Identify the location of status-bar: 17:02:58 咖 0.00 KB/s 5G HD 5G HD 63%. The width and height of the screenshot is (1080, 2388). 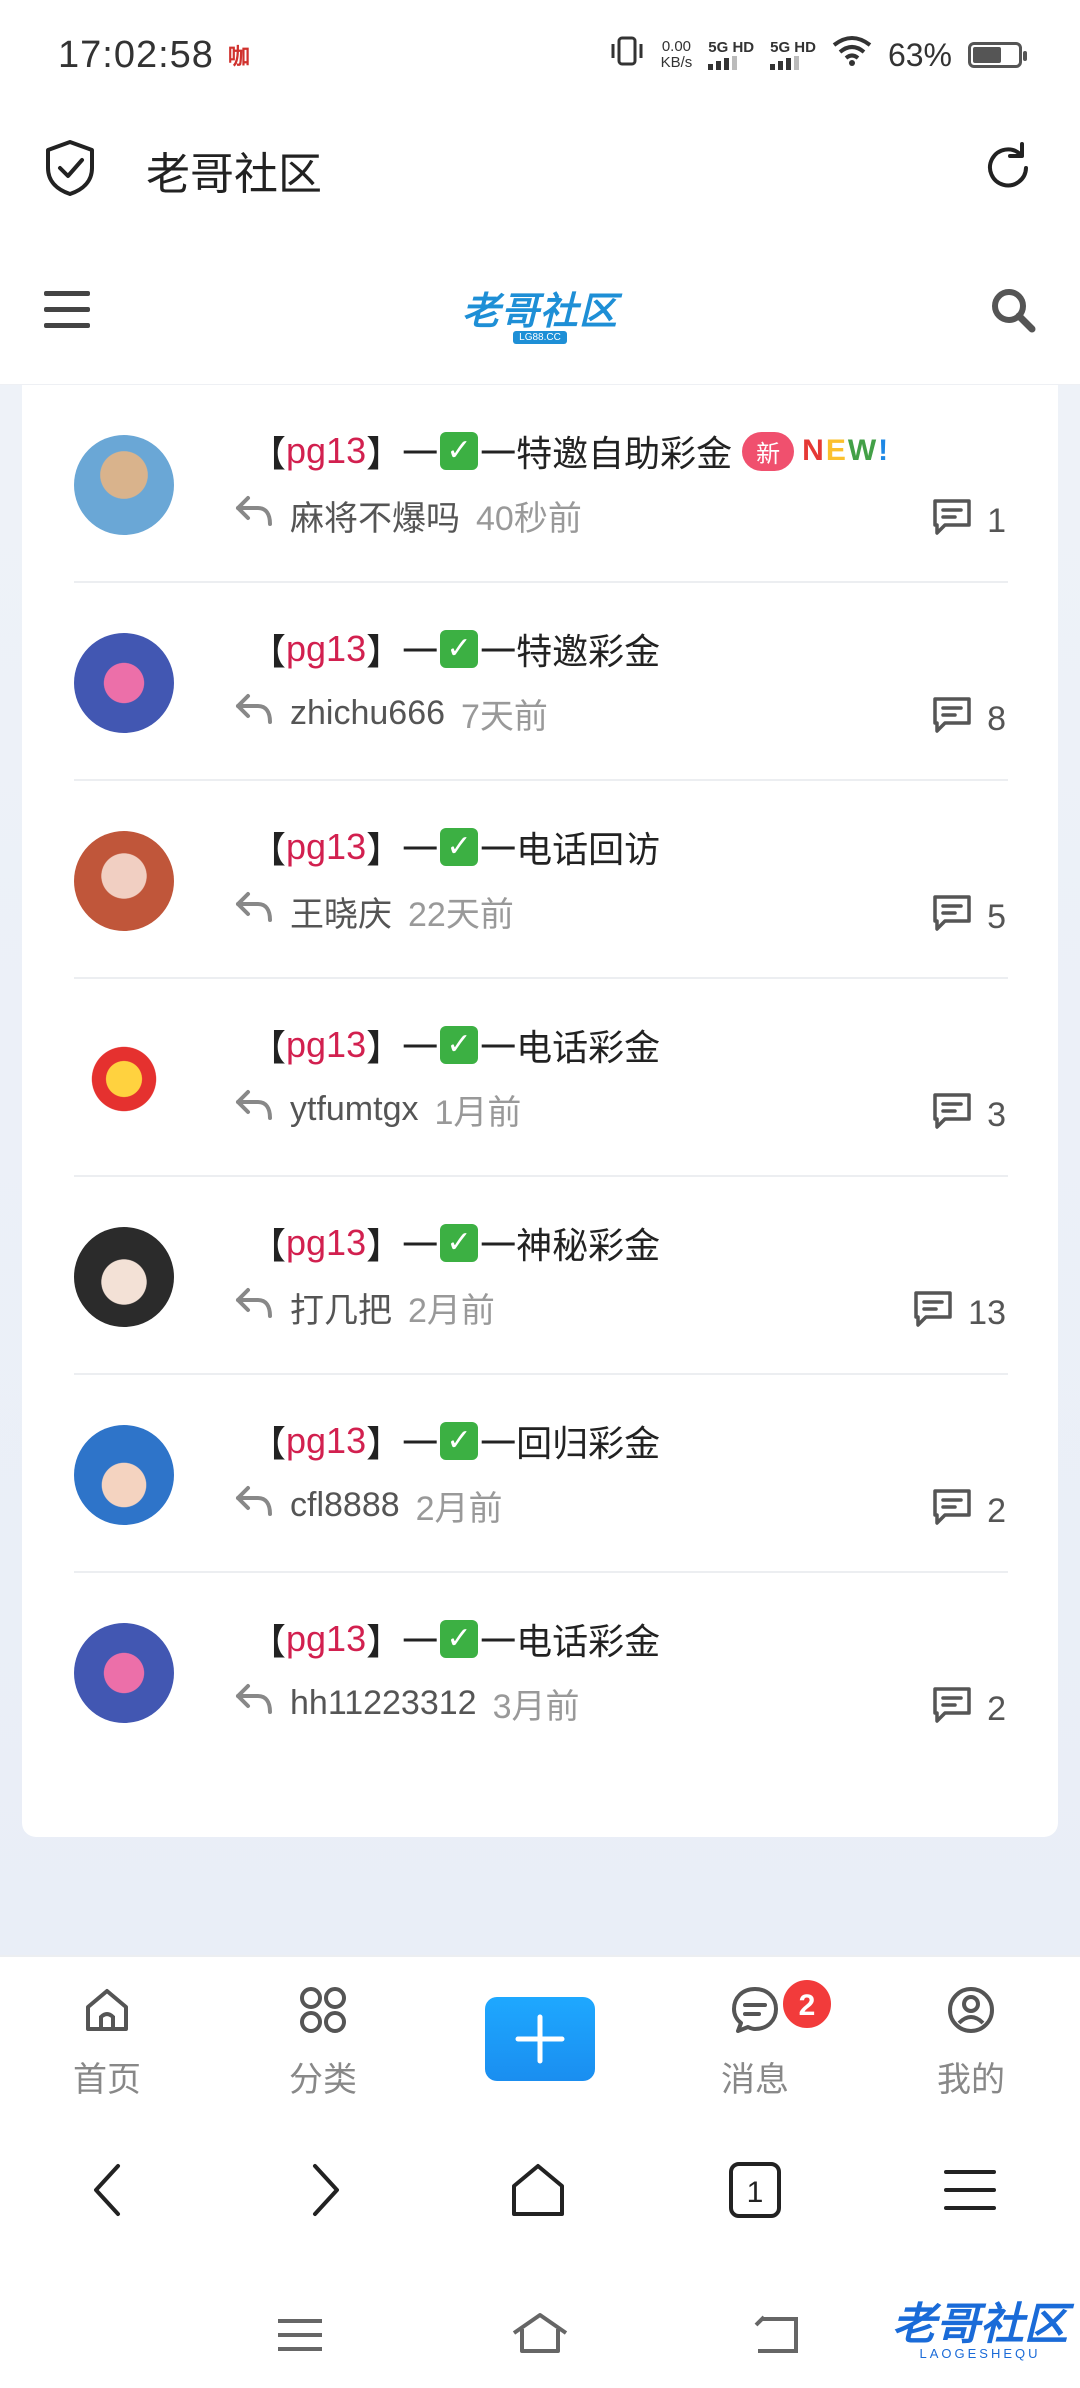
(540, 55).